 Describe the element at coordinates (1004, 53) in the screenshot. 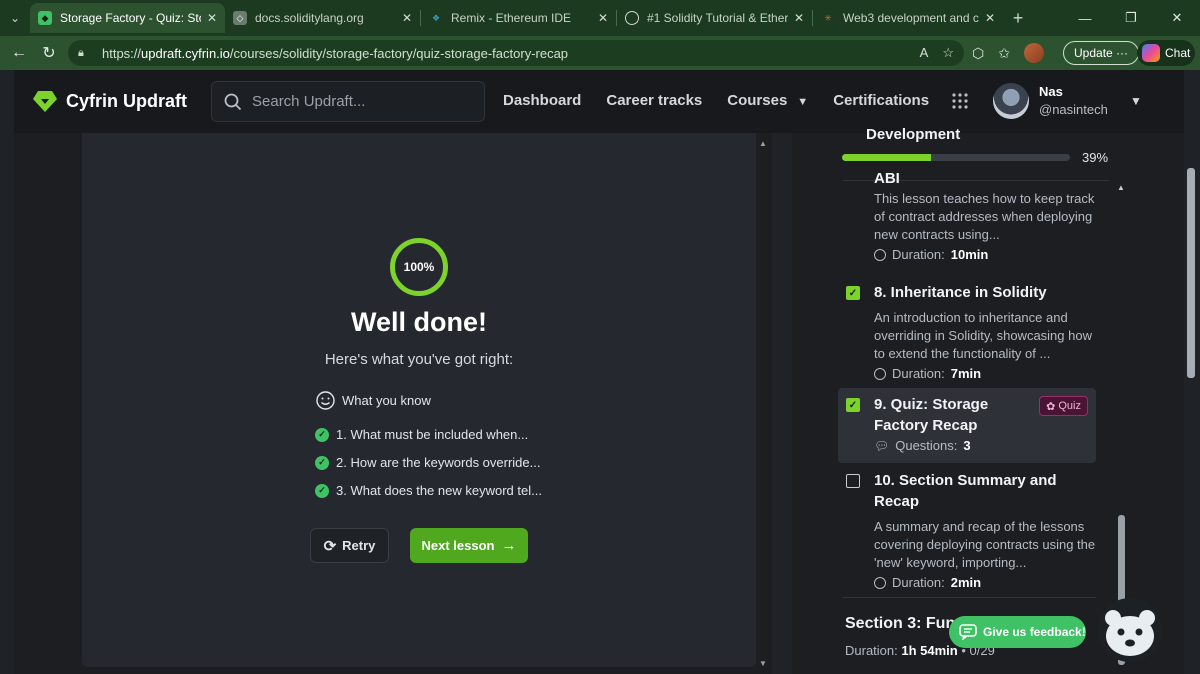

I see `favorites-icon: ✩` at that location.